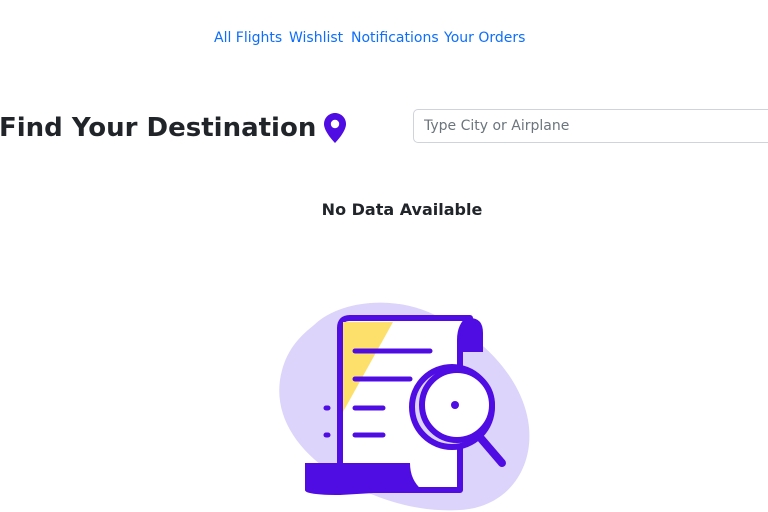  I want to click on search-input, so click(590, 126).